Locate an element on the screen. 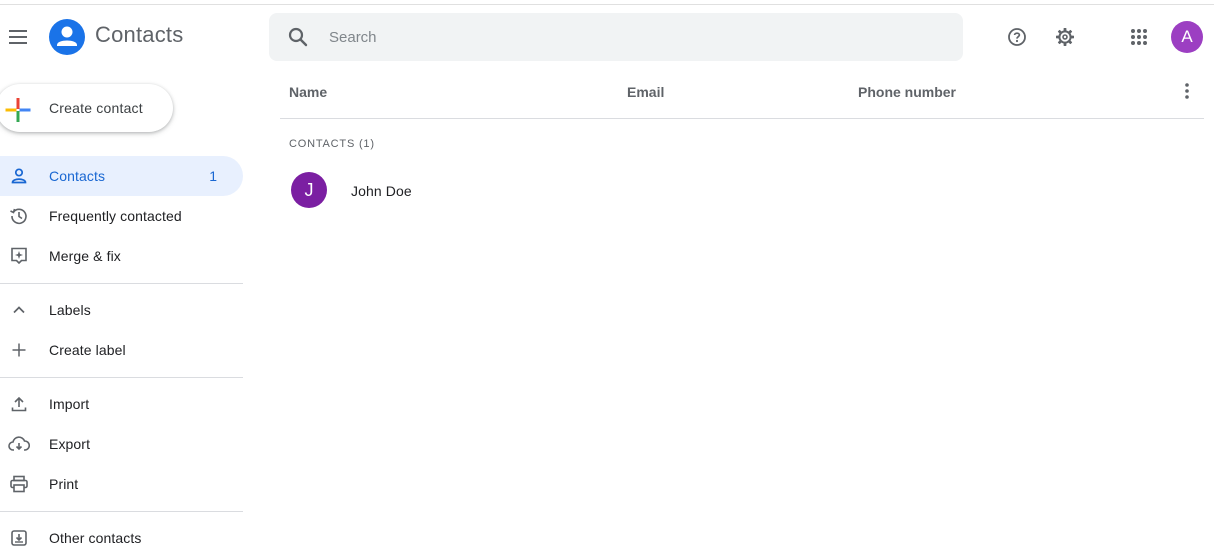 The height and width of the screenshot is (555, 1214). main-menu-button is located at coordinates (19, 37).